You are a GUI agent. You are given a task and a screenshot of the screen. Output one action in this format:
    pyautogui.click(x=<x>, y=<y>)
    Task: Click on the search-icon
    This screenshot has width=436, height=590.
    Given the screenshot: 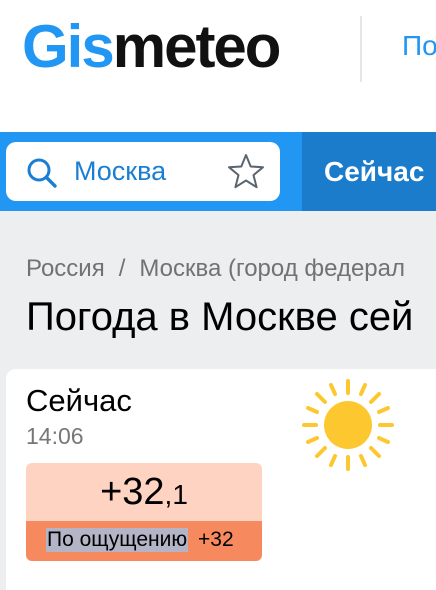 What is the action you would take?
    pyautogui.click(x=42, y=173)
    